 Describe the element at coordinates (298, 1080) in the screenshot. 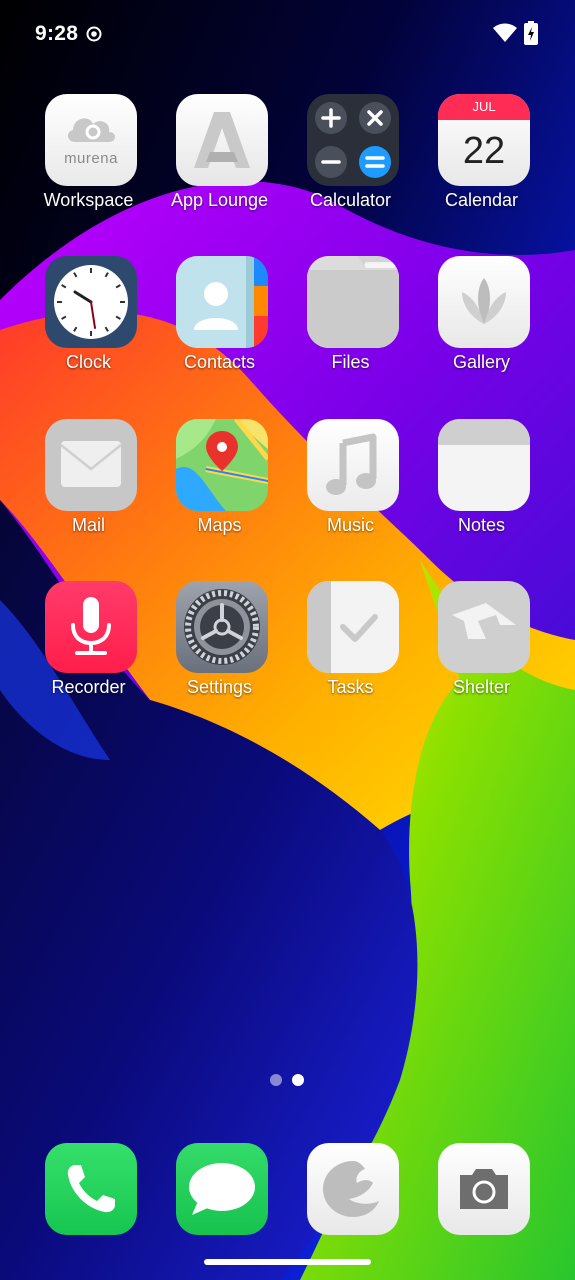

I see `page-dot-2-active` at that location.